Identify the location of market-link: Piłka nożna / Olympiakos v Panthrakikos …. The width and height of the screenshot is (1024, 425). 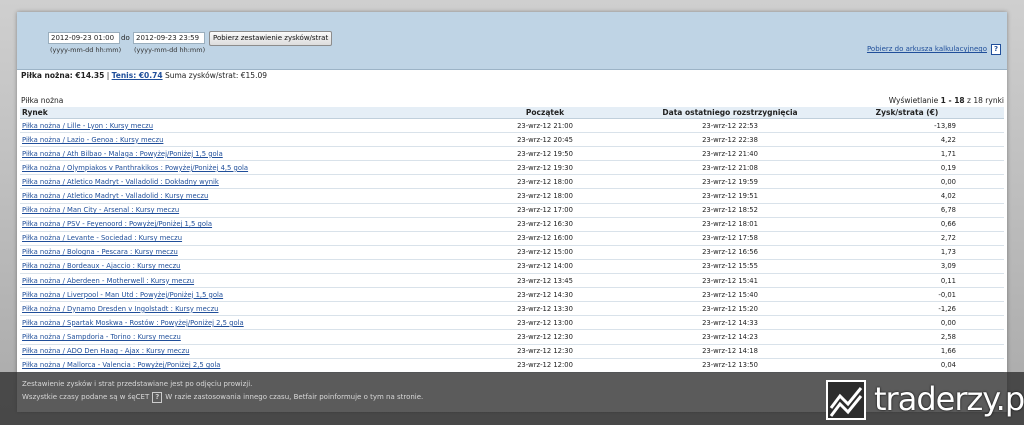
(135, 168).